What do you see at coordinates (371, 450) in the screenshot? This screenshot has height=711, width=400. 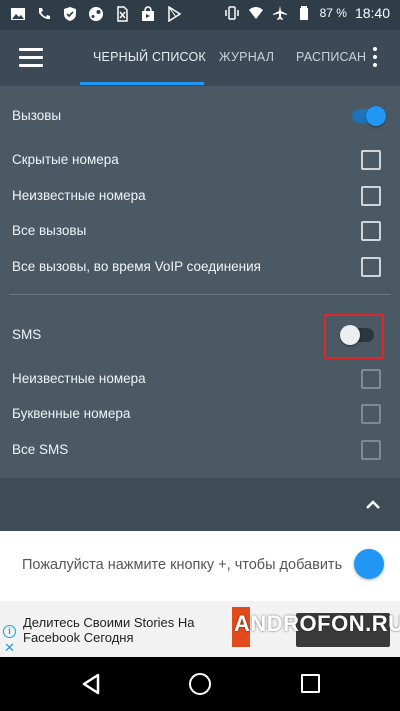 I see `checkbox-all-sms` at bounding box center [371, 450].